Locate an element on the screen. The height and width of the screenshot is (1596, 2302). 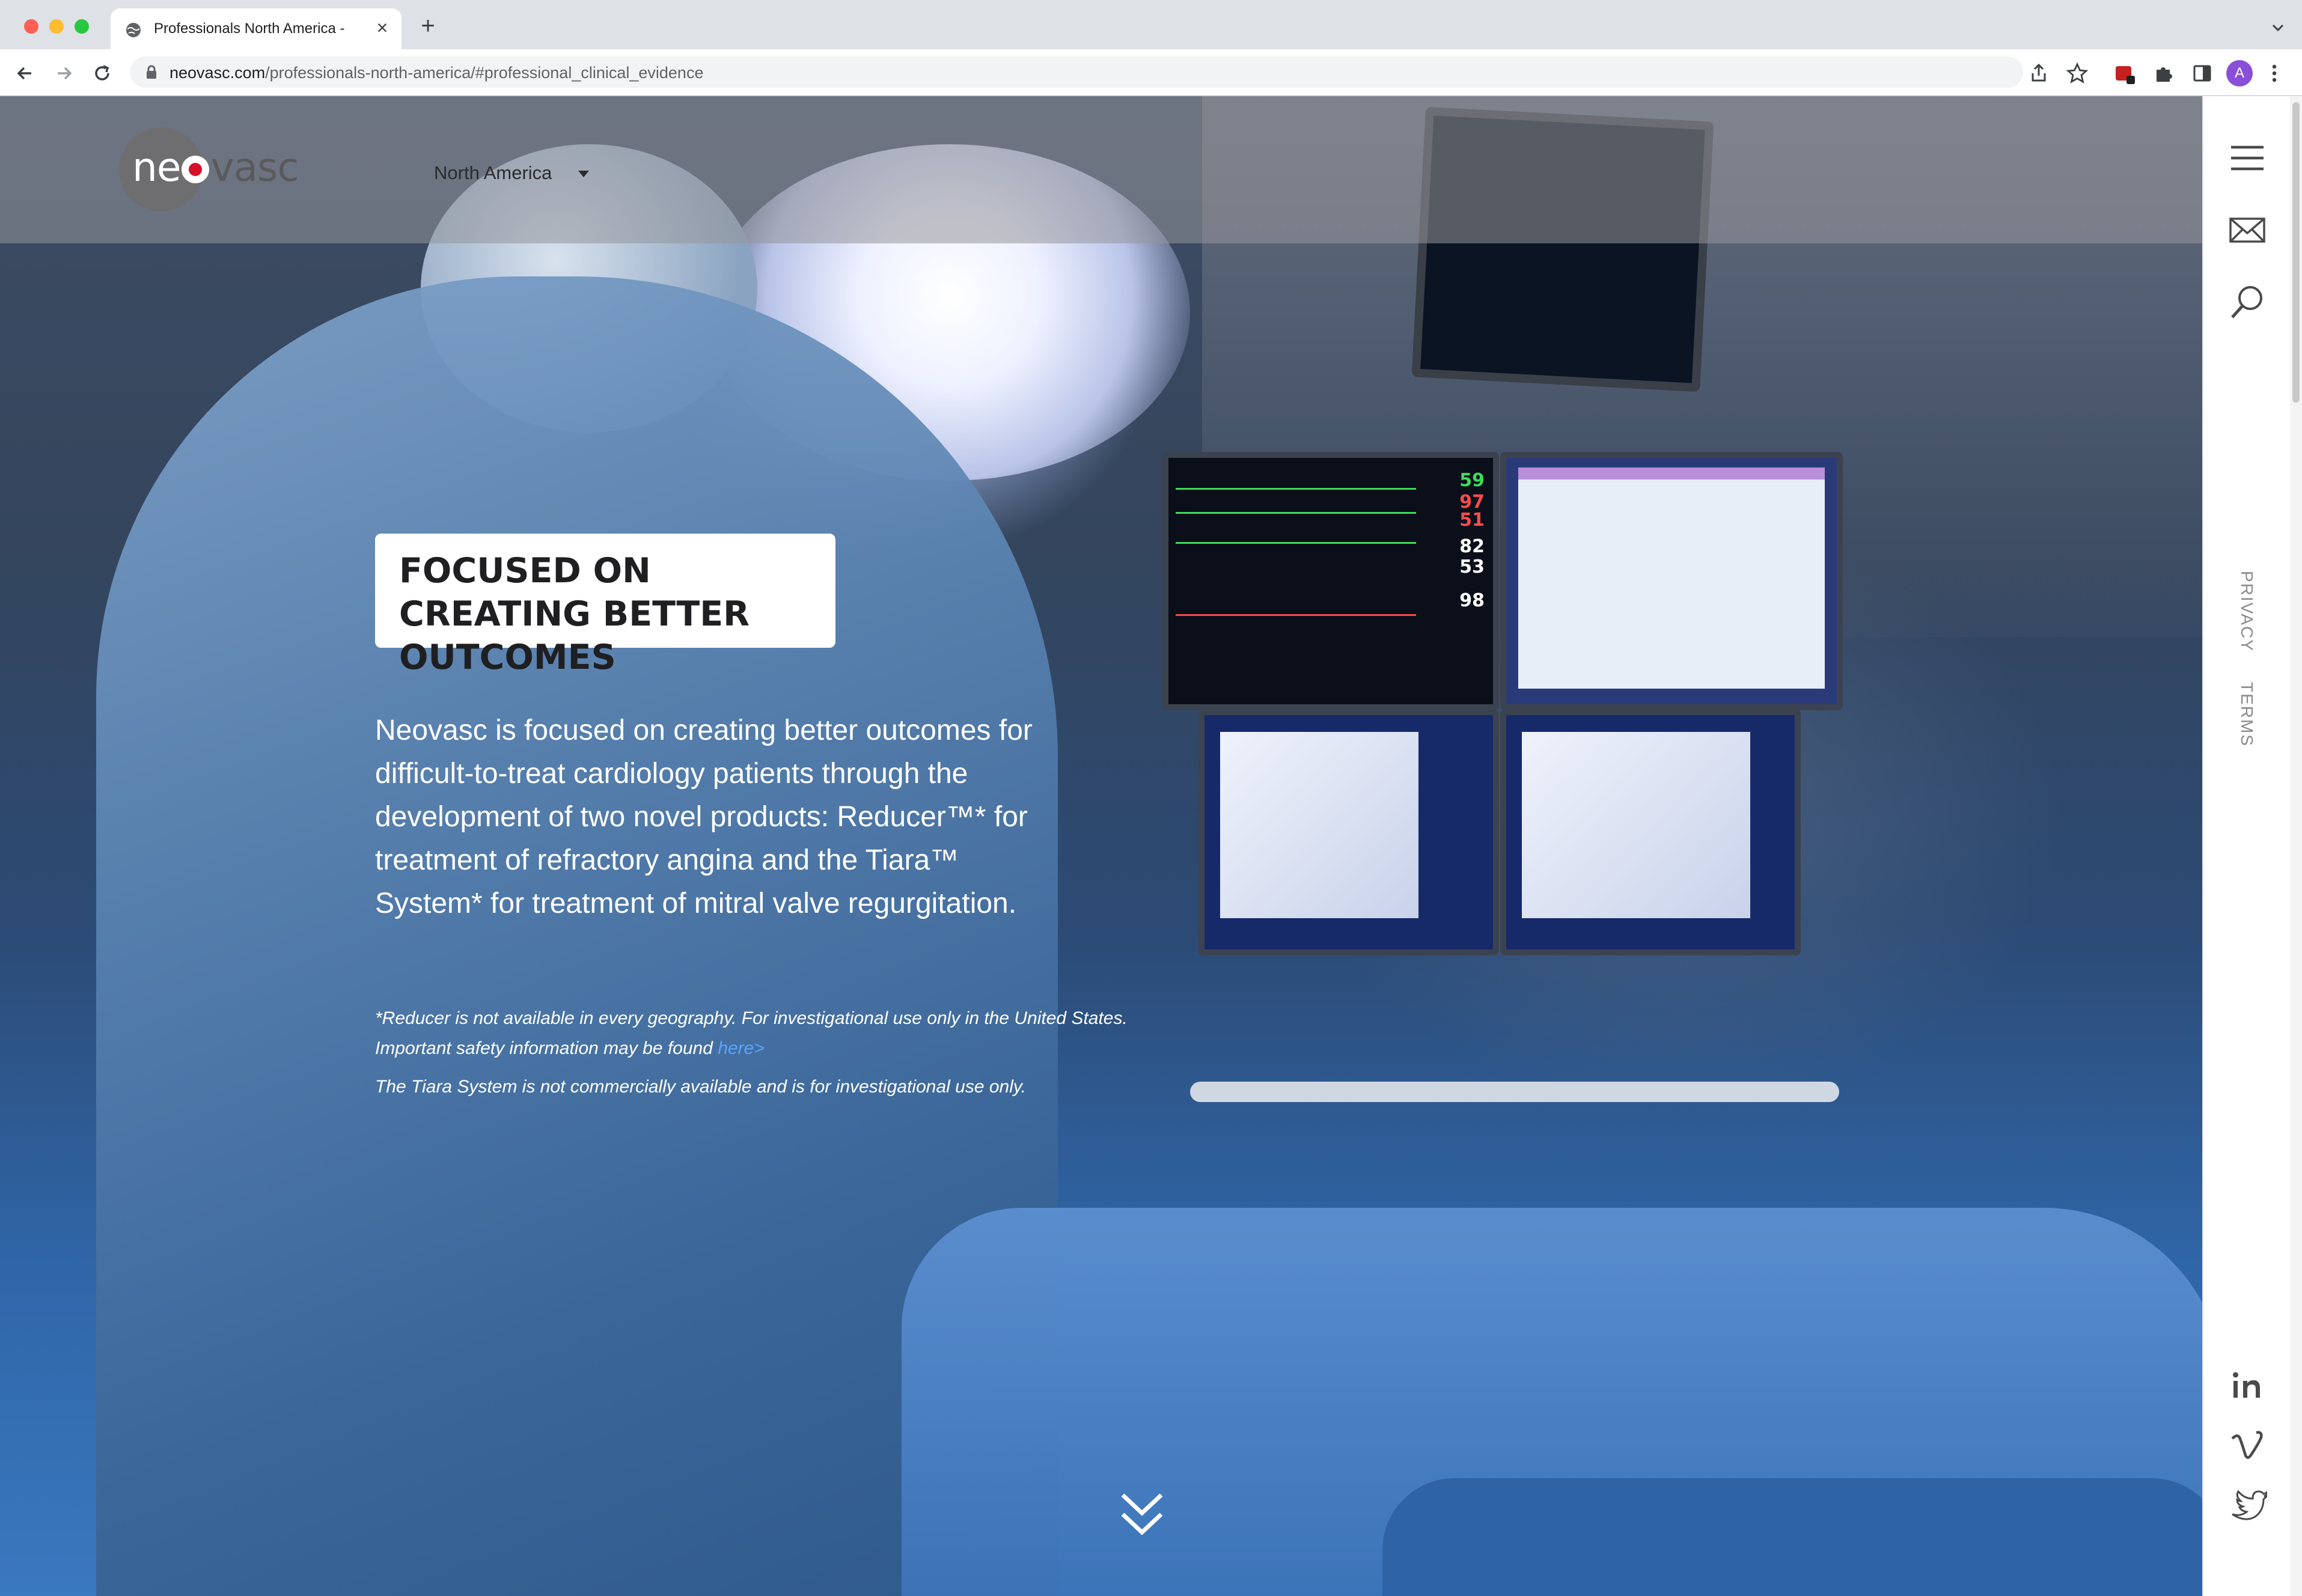
terms-link: TERMS is located at coordinates (2246, 714).